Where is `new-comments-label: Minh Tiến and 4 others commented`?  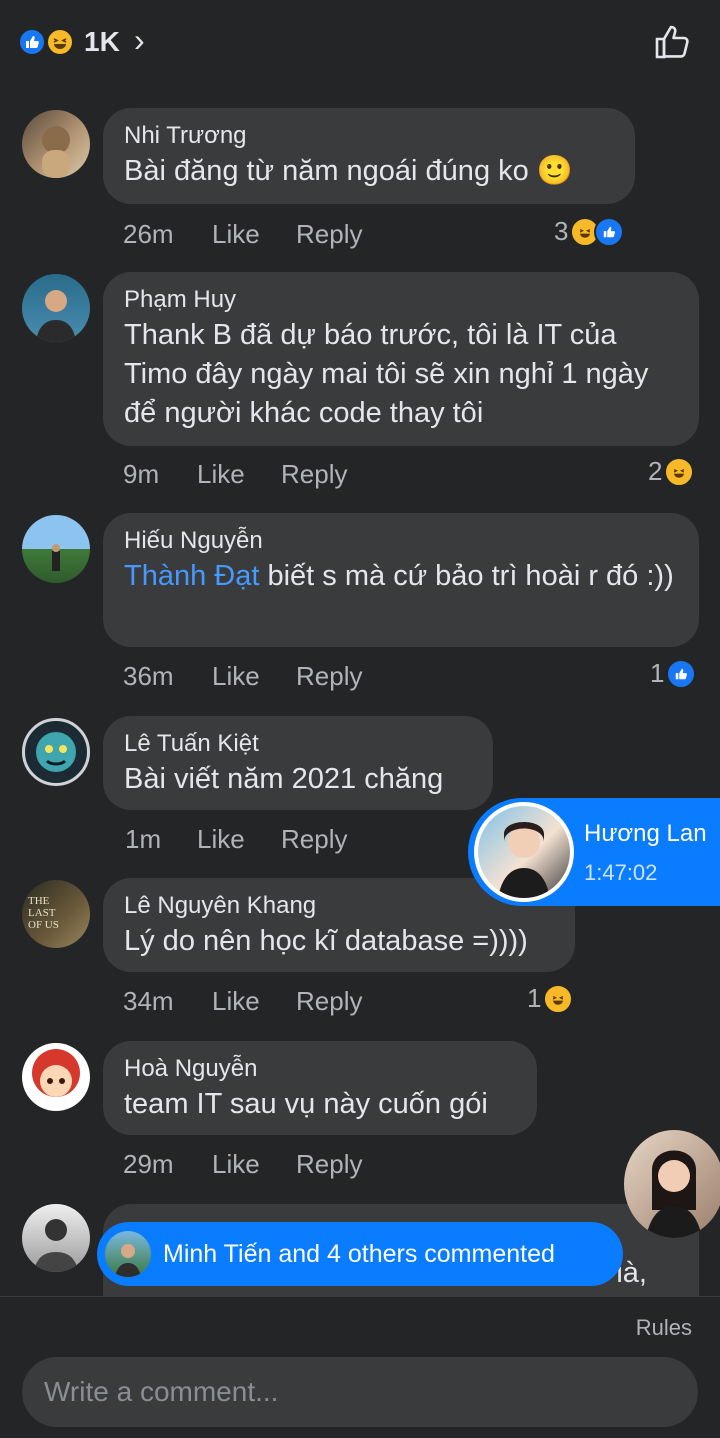 new-comments-label: Minh Tiến and 4 others commented is located at coordinates (359, 1253).